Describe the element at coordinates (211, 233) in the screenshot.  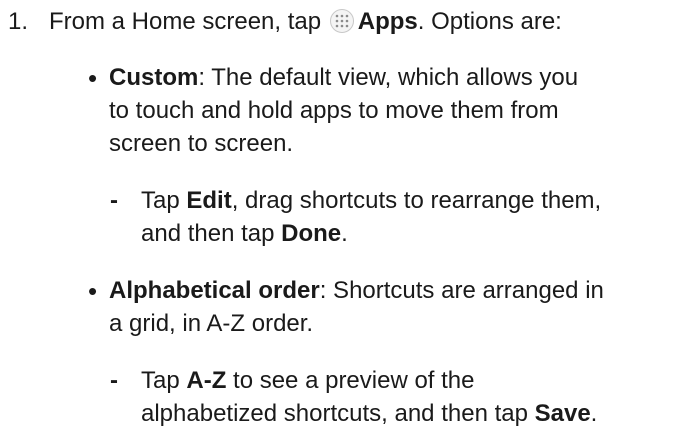
I see `sub-text: and then tap` at that location.